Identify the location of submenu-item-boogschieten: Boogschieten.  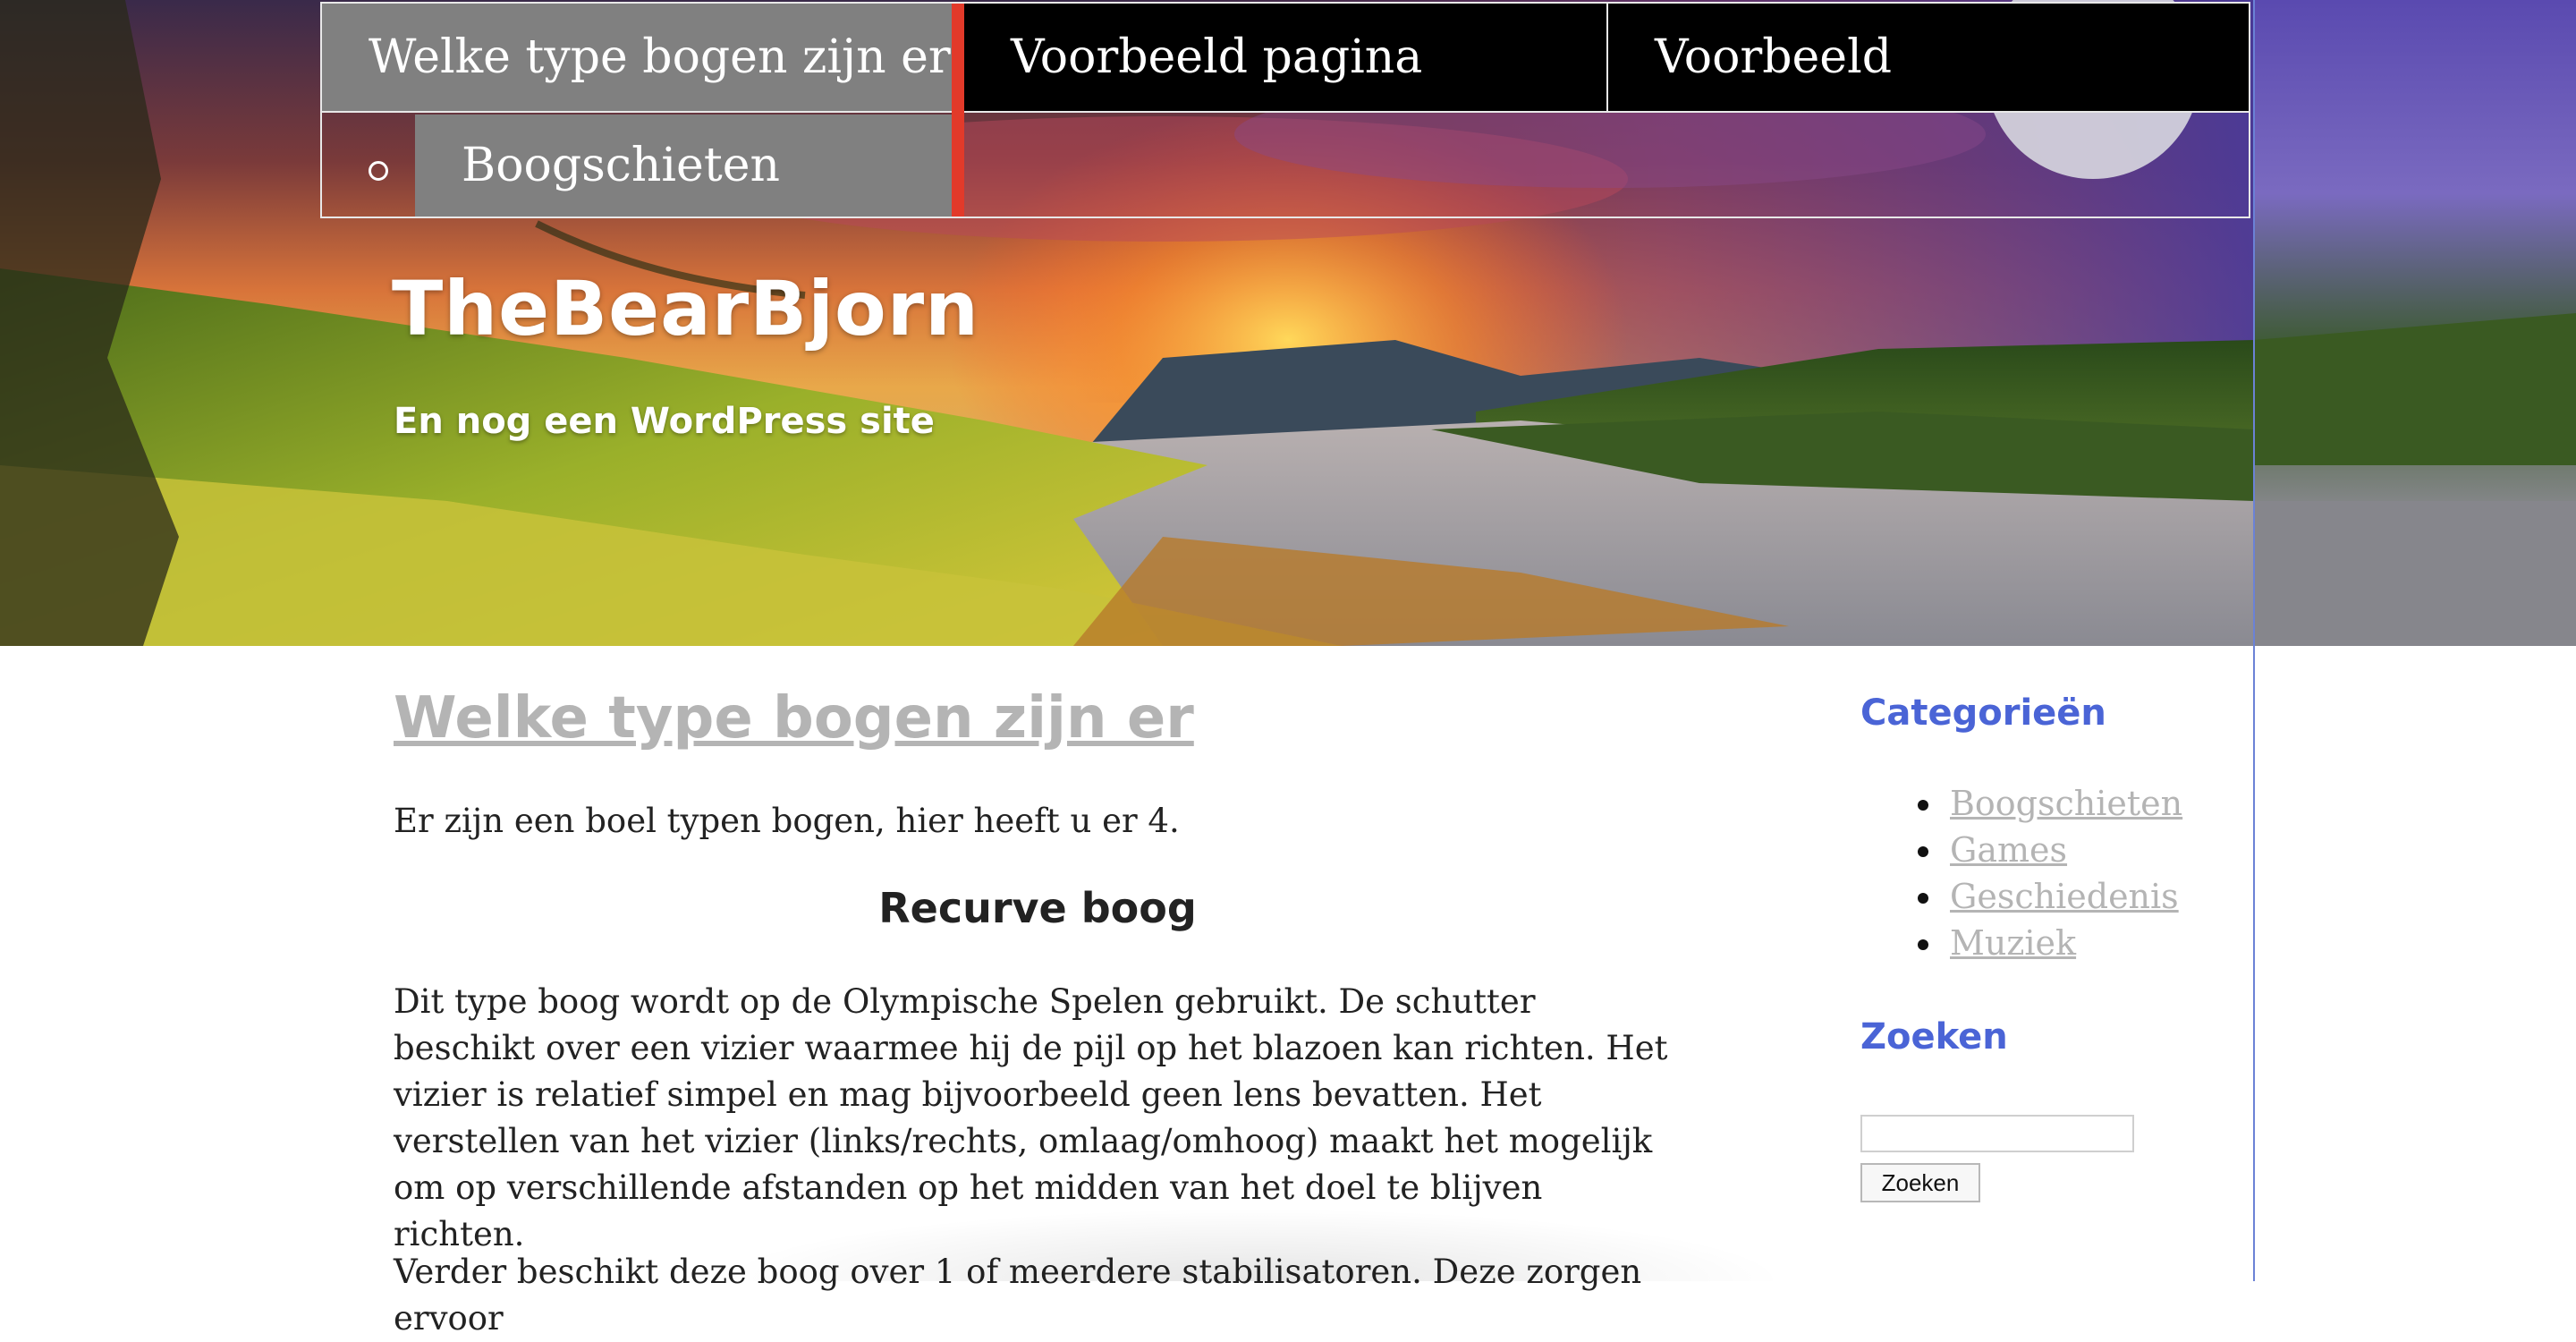
(683, 166).